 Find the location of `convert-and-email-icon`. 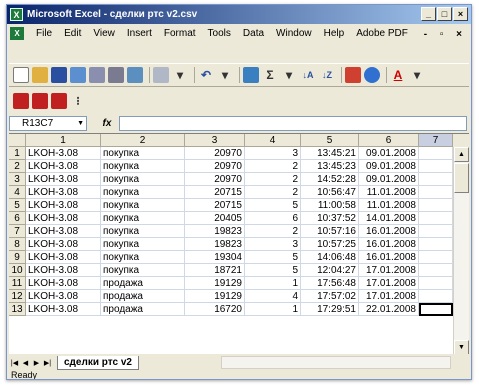

convert-and-email-icon is located at coordinates (40, 101).